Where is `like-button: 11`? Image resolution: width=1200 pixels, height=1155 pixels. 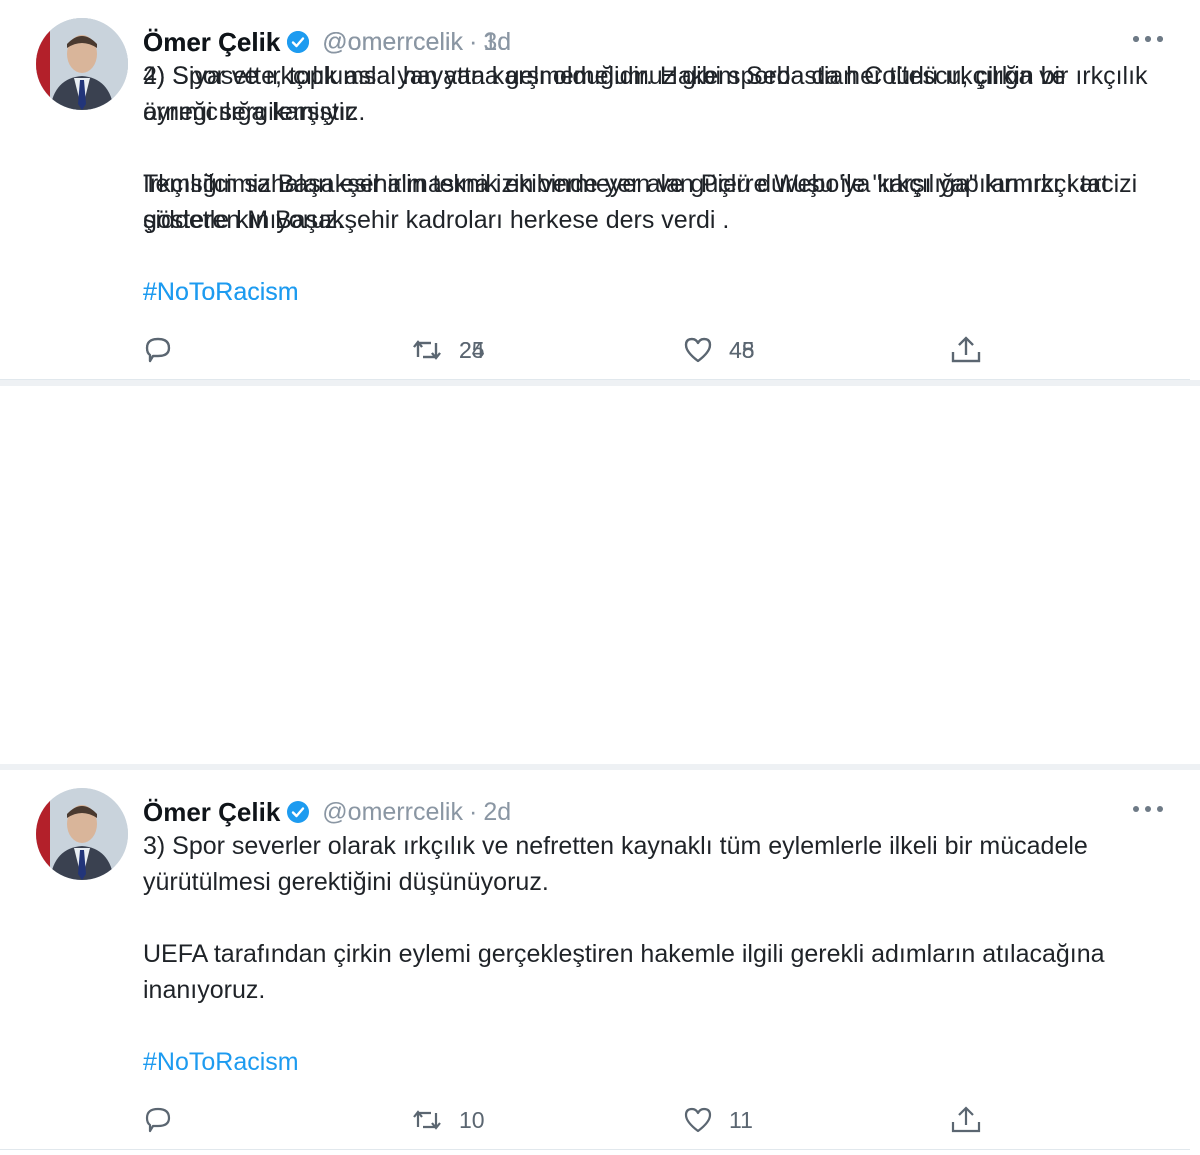
like-button: 11 is located at coordinates (718, 1120).